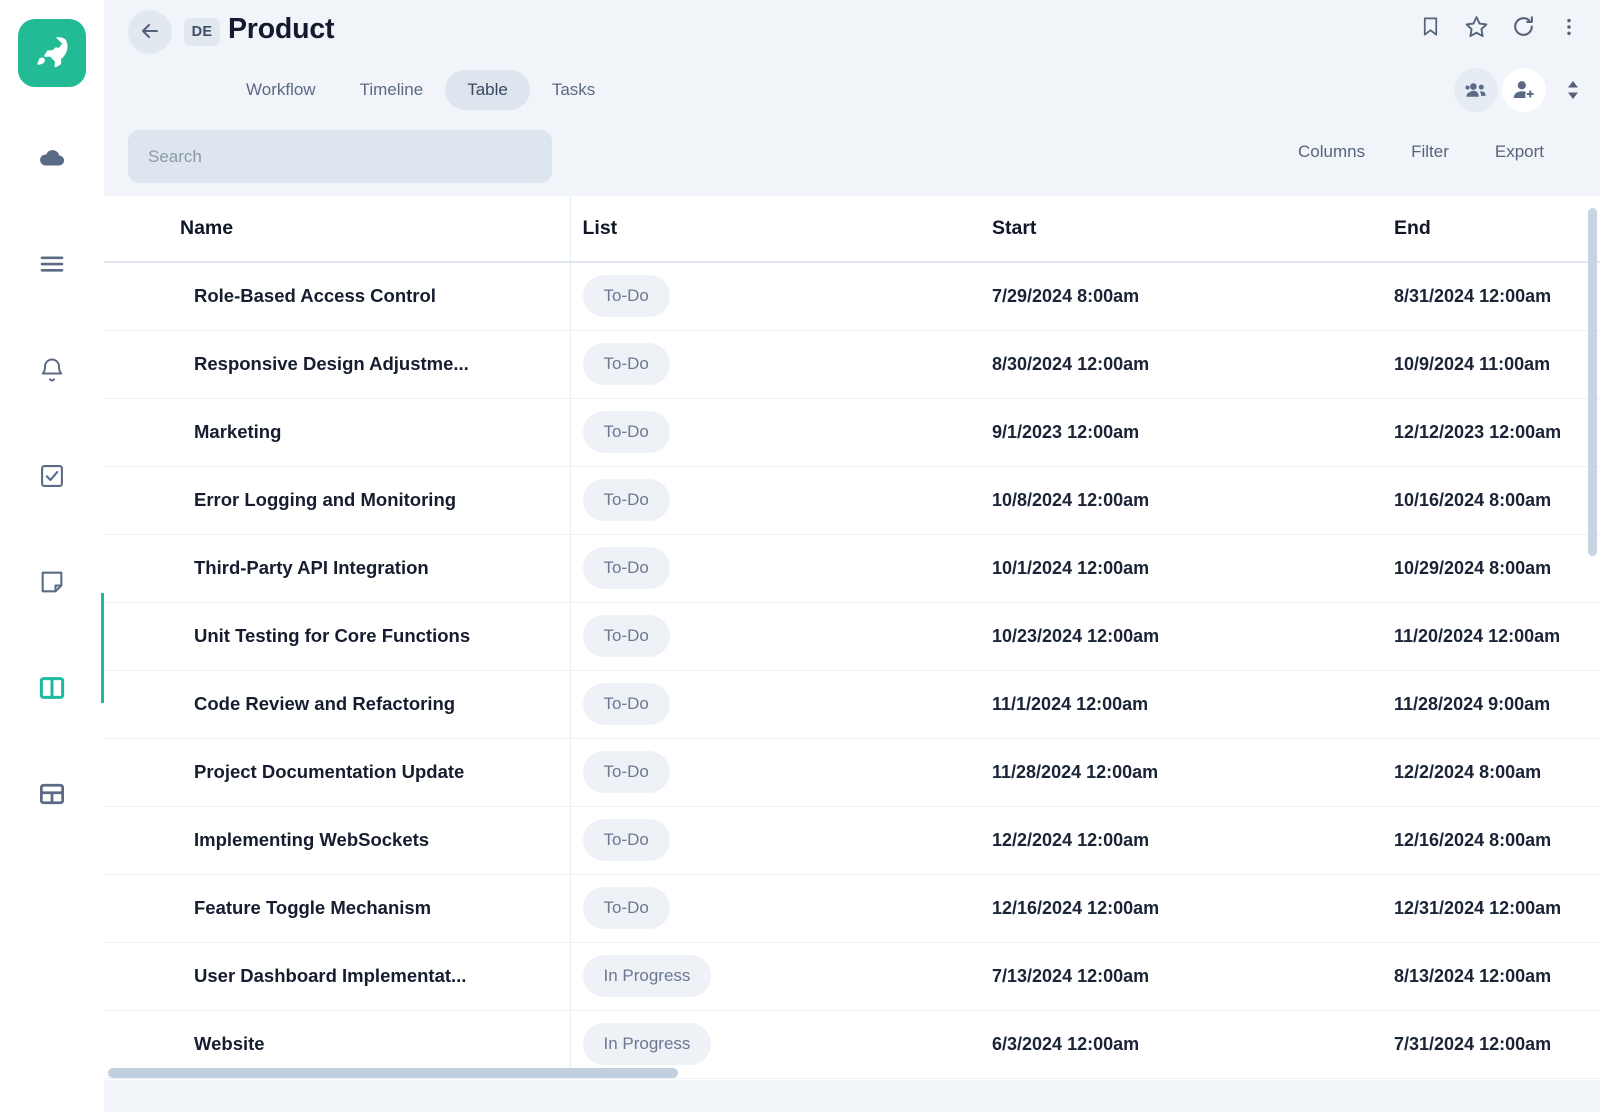 This screenshot has height=1112, width=1600. I want to click on tab-workflow: Workflow, so click(281, 90).